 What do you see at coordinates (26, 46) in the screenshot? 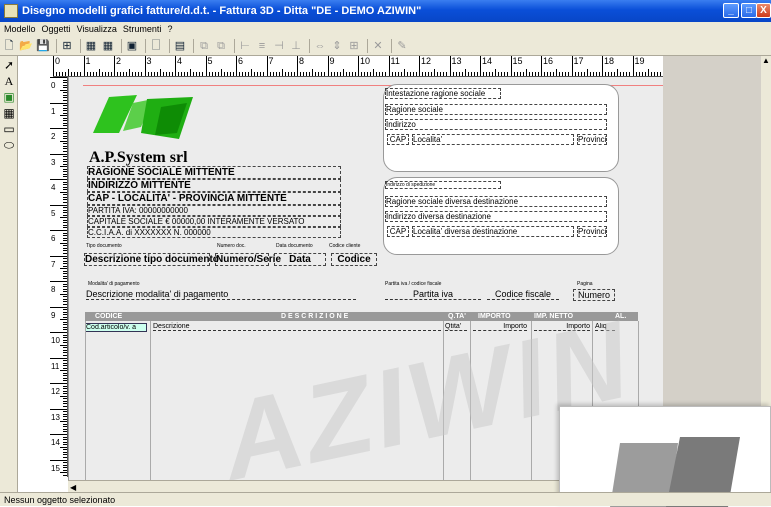
I see `open-icon: 📂` at bounding box center [26, 46].